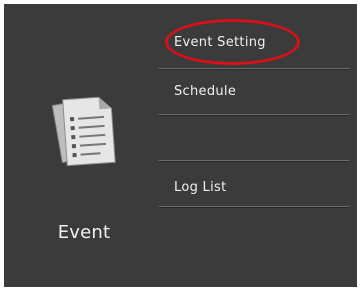 This screenshot has height=291, width=361. I want to click on menu-item-event-setting: Event Setting, so click(255, 48).